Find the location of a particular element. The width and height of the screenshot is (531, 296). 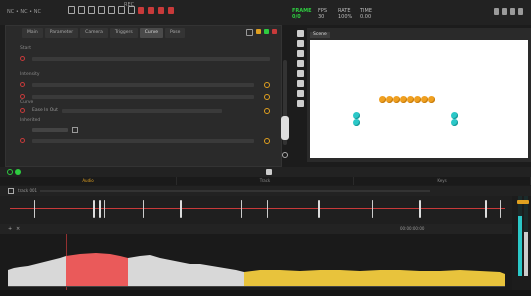

help-icon is located at coordinates (512, 11).